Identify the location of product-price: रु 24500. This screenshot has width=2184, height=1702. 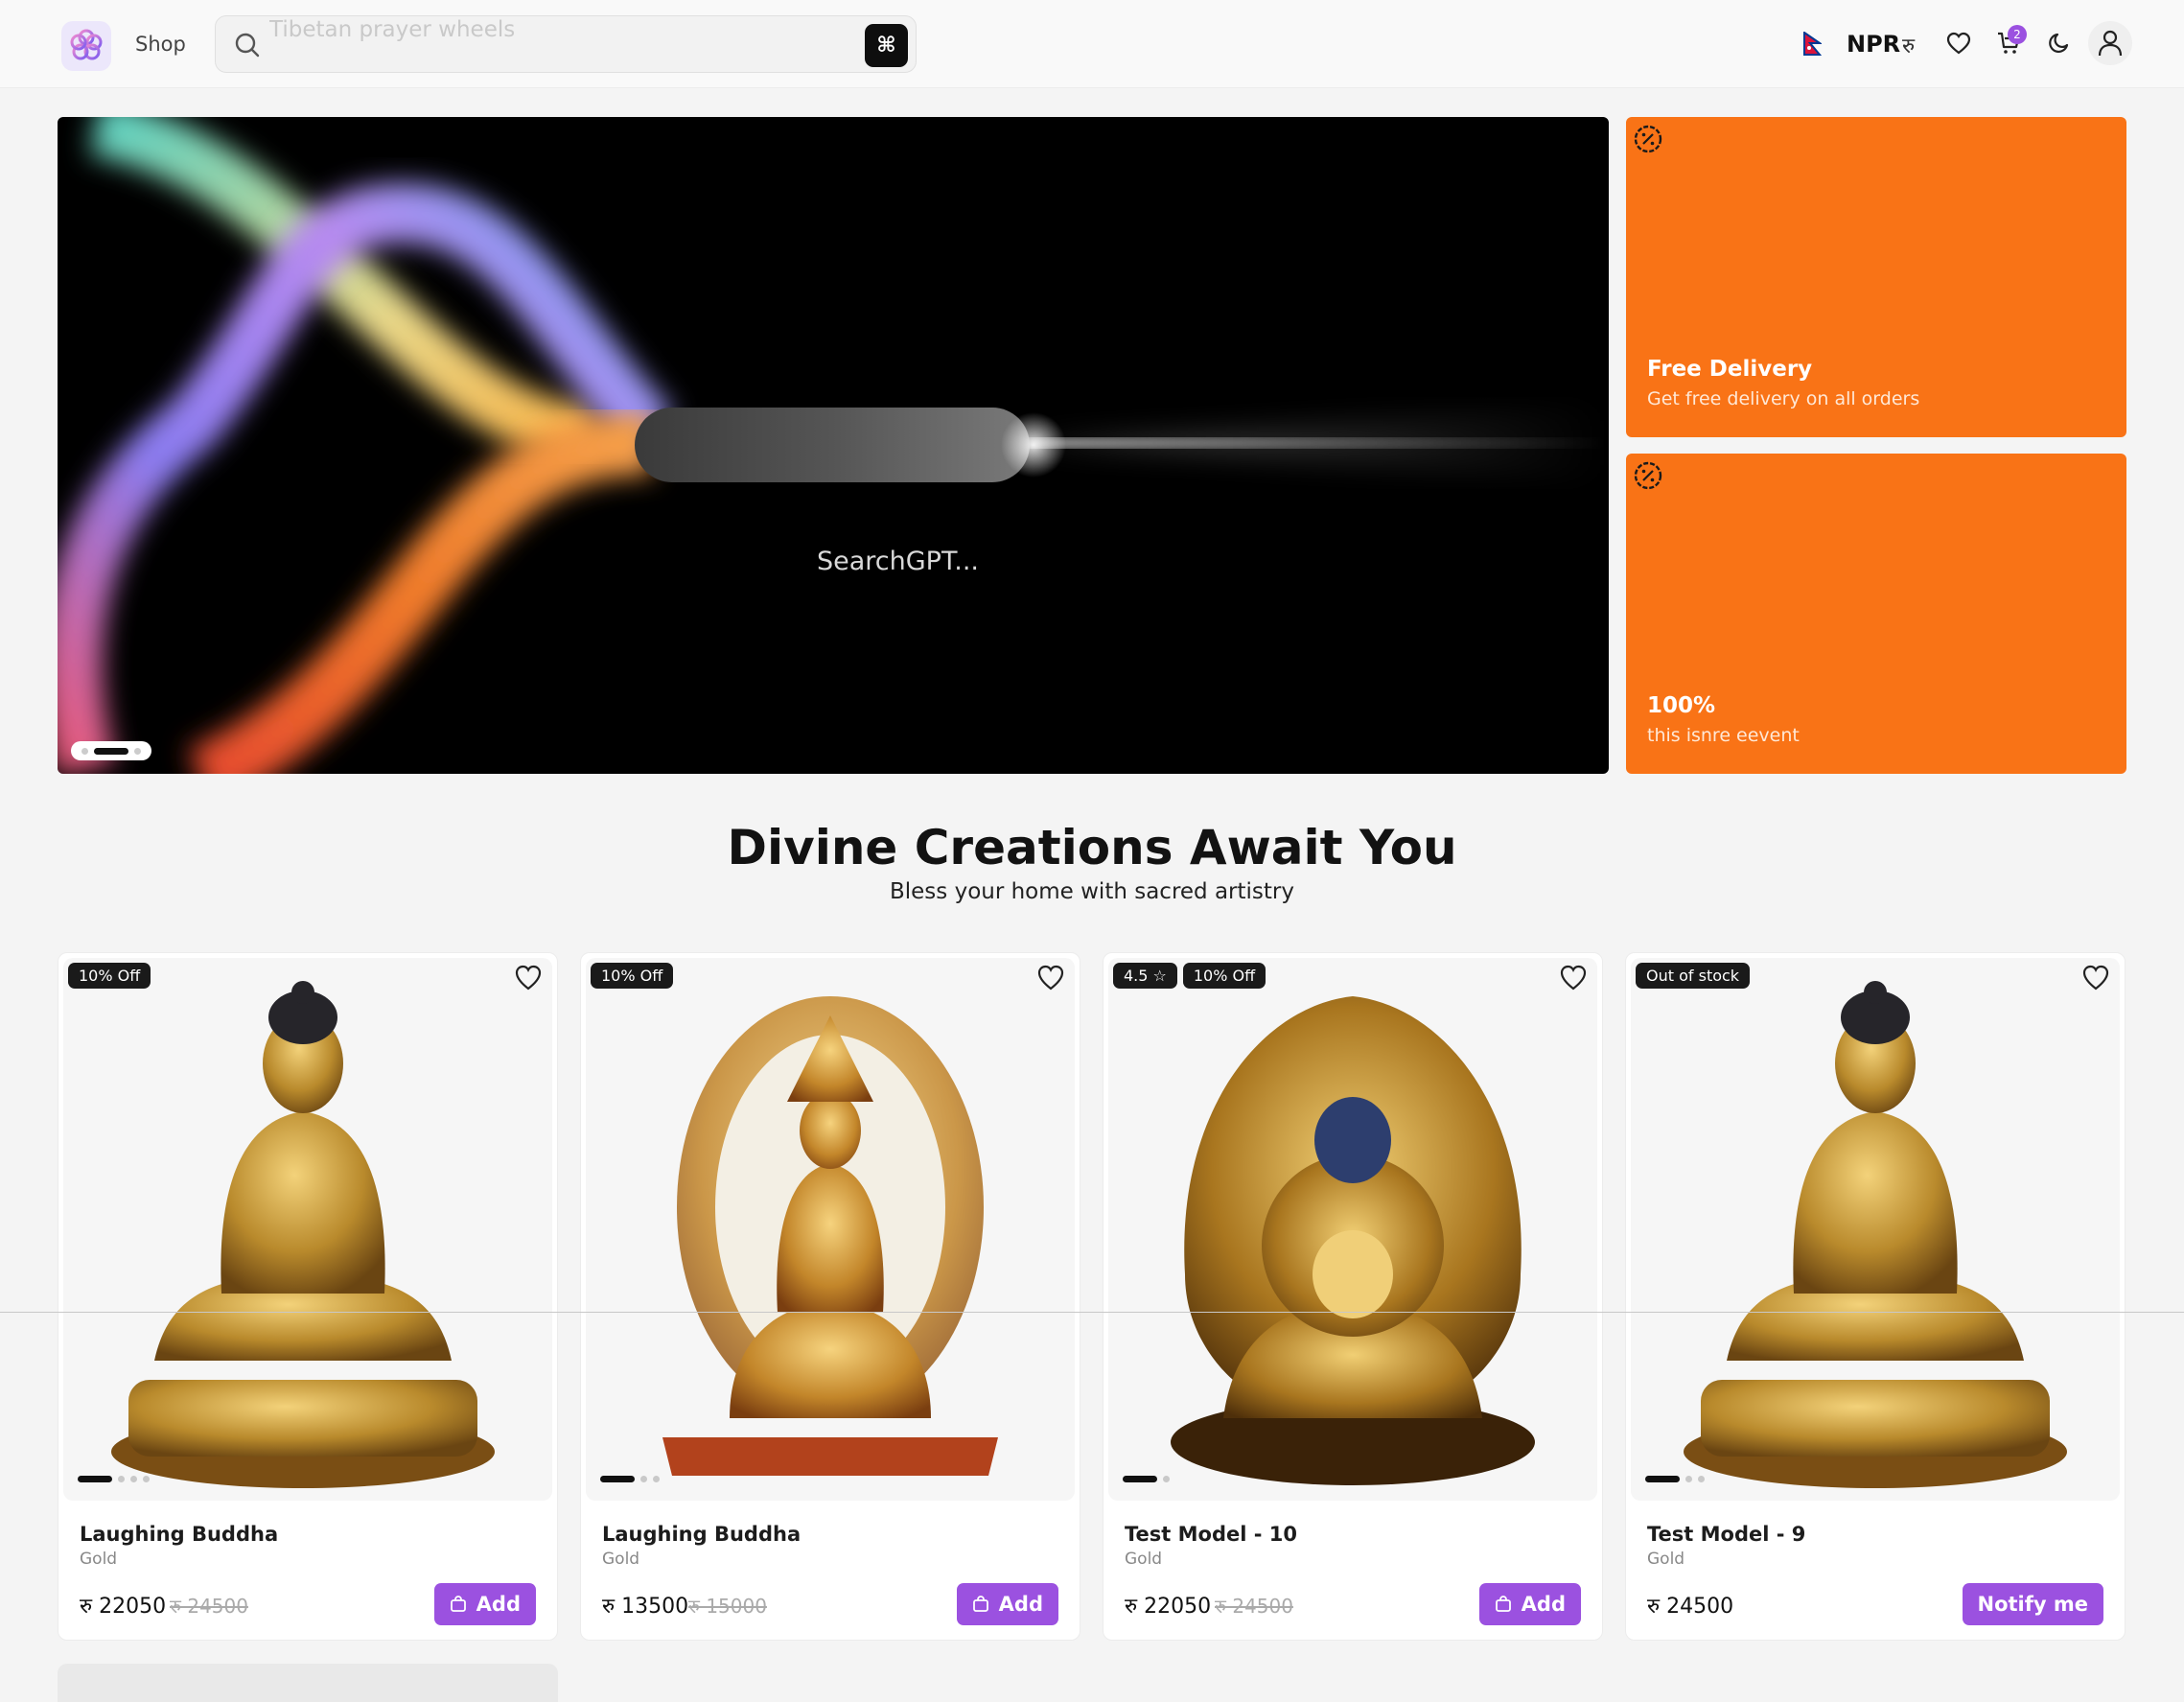
(1690, 1607).